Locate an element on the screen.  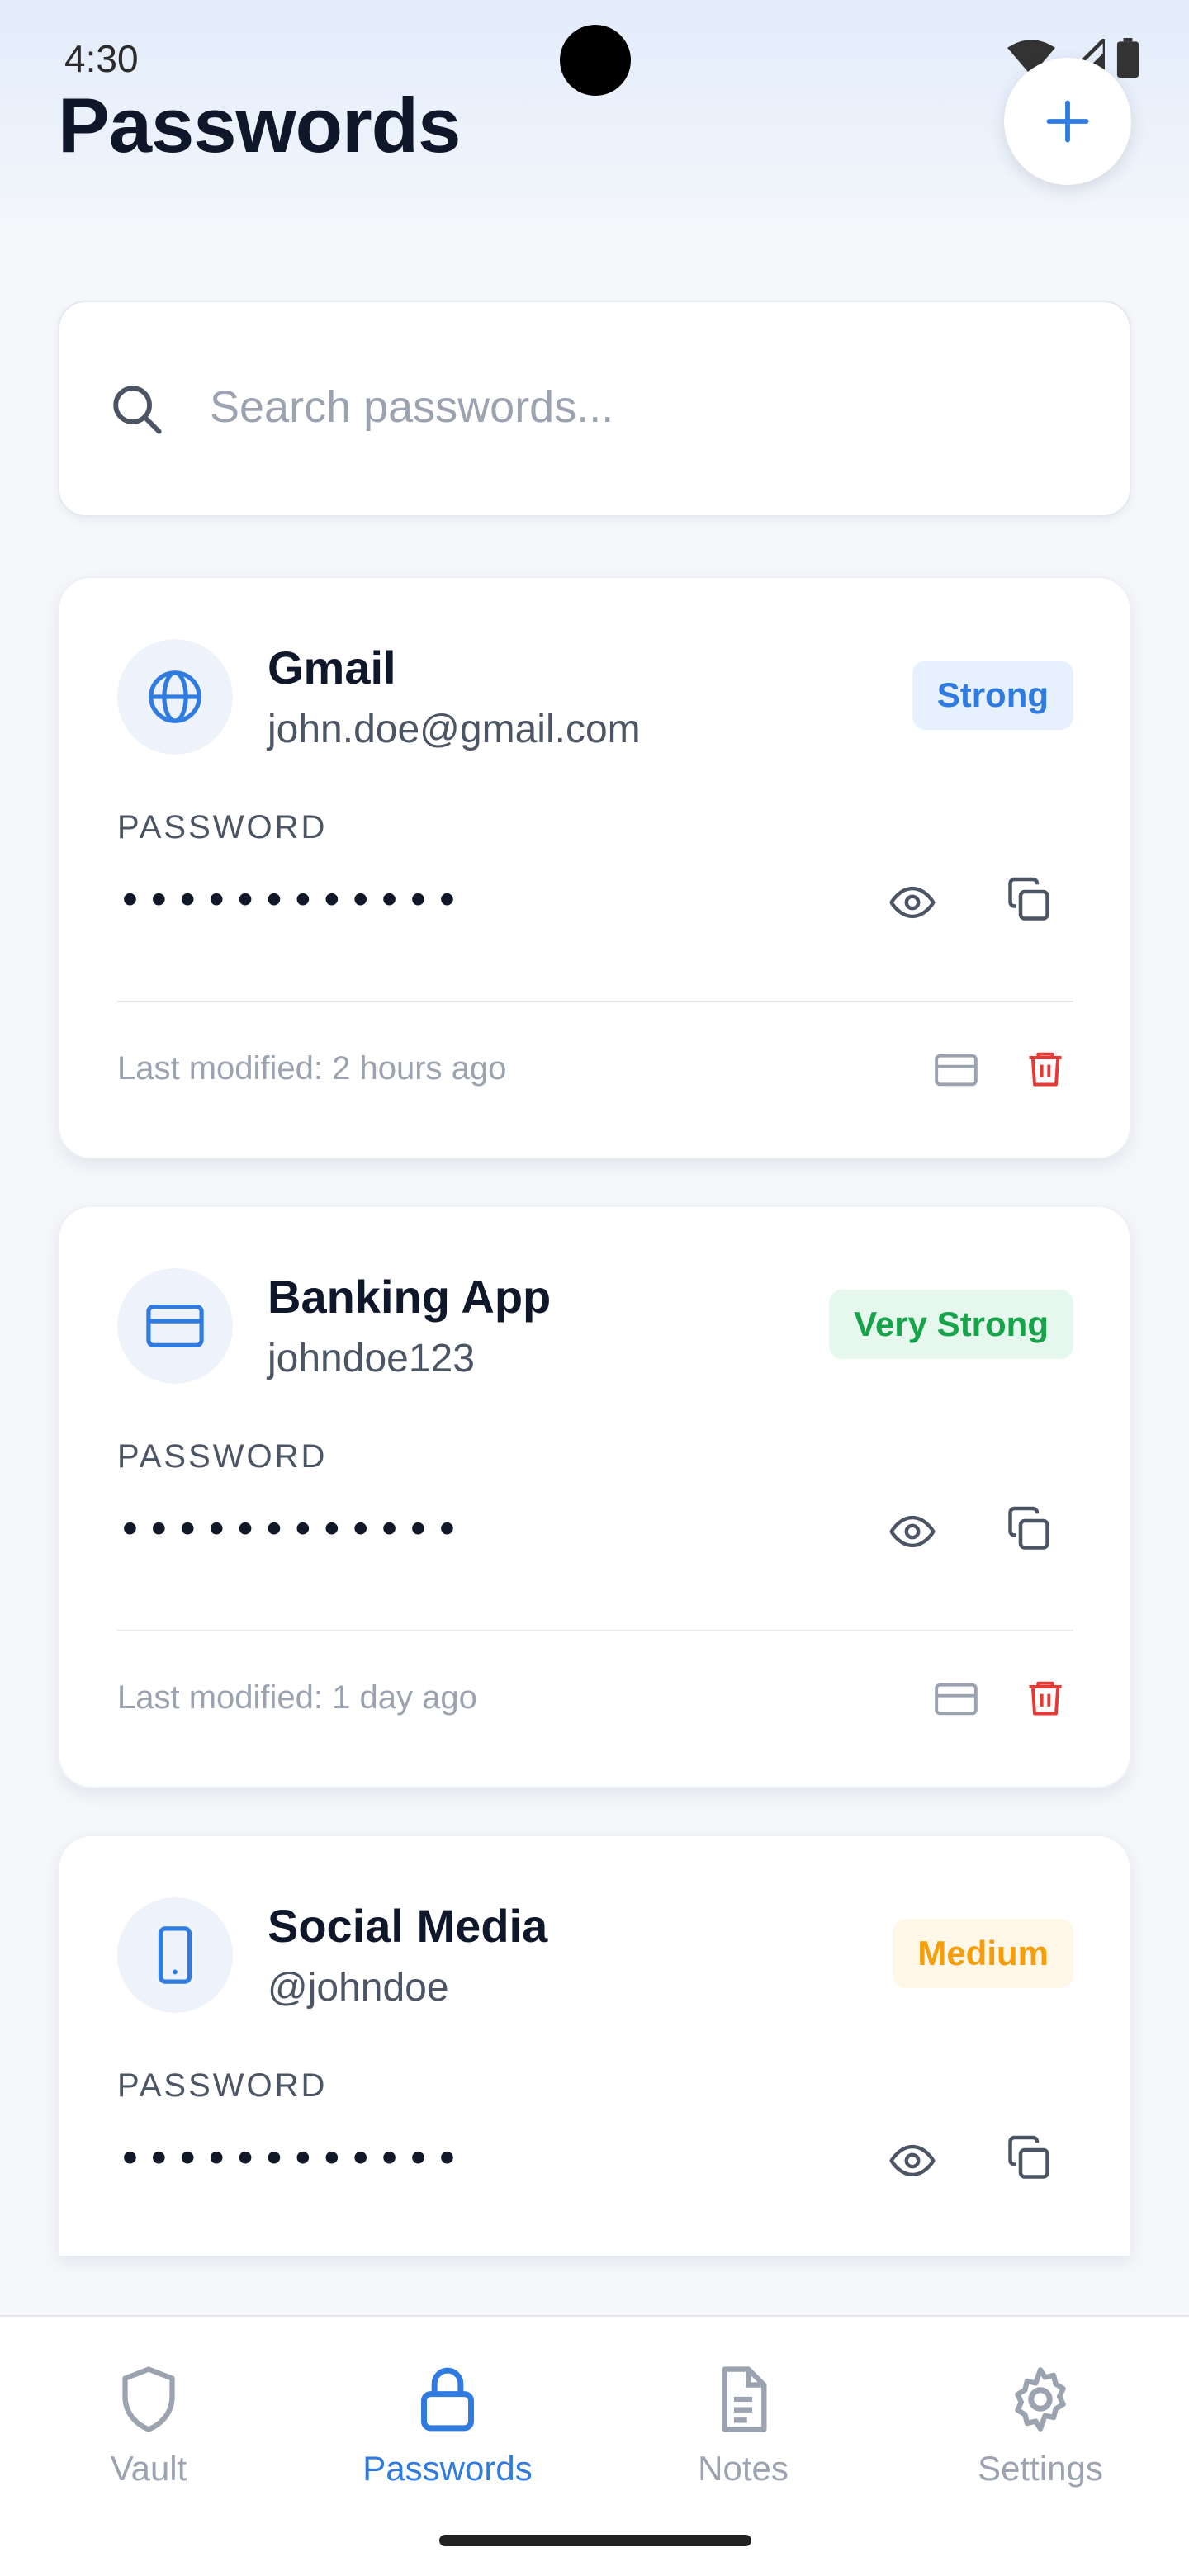
nav-item-vault: Vault is located at coordinates (148, 2426).